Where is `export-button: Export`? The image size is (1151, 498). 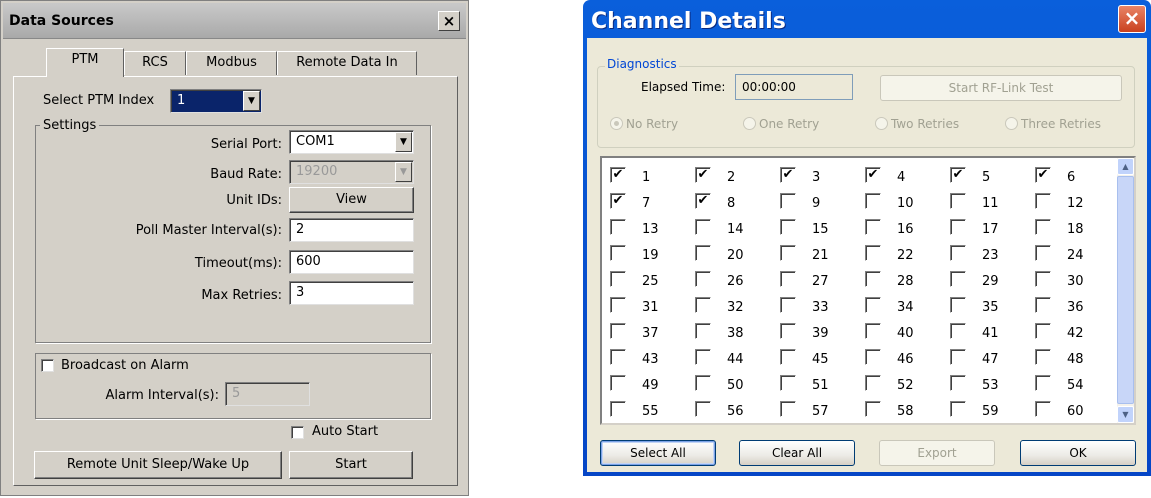
export-button: Export is located at coordinates (937, 453).